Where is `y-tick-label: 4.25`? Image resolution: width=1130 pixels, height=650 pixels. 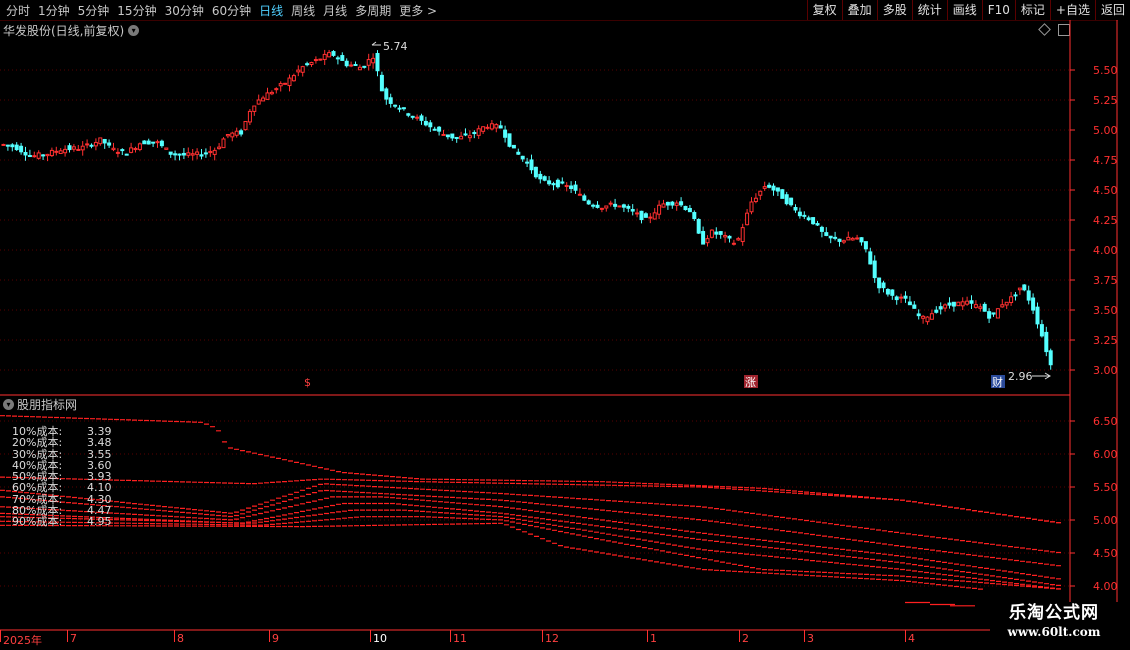
y-tick-label: 4.25 is located at coordinates (1105, 220).